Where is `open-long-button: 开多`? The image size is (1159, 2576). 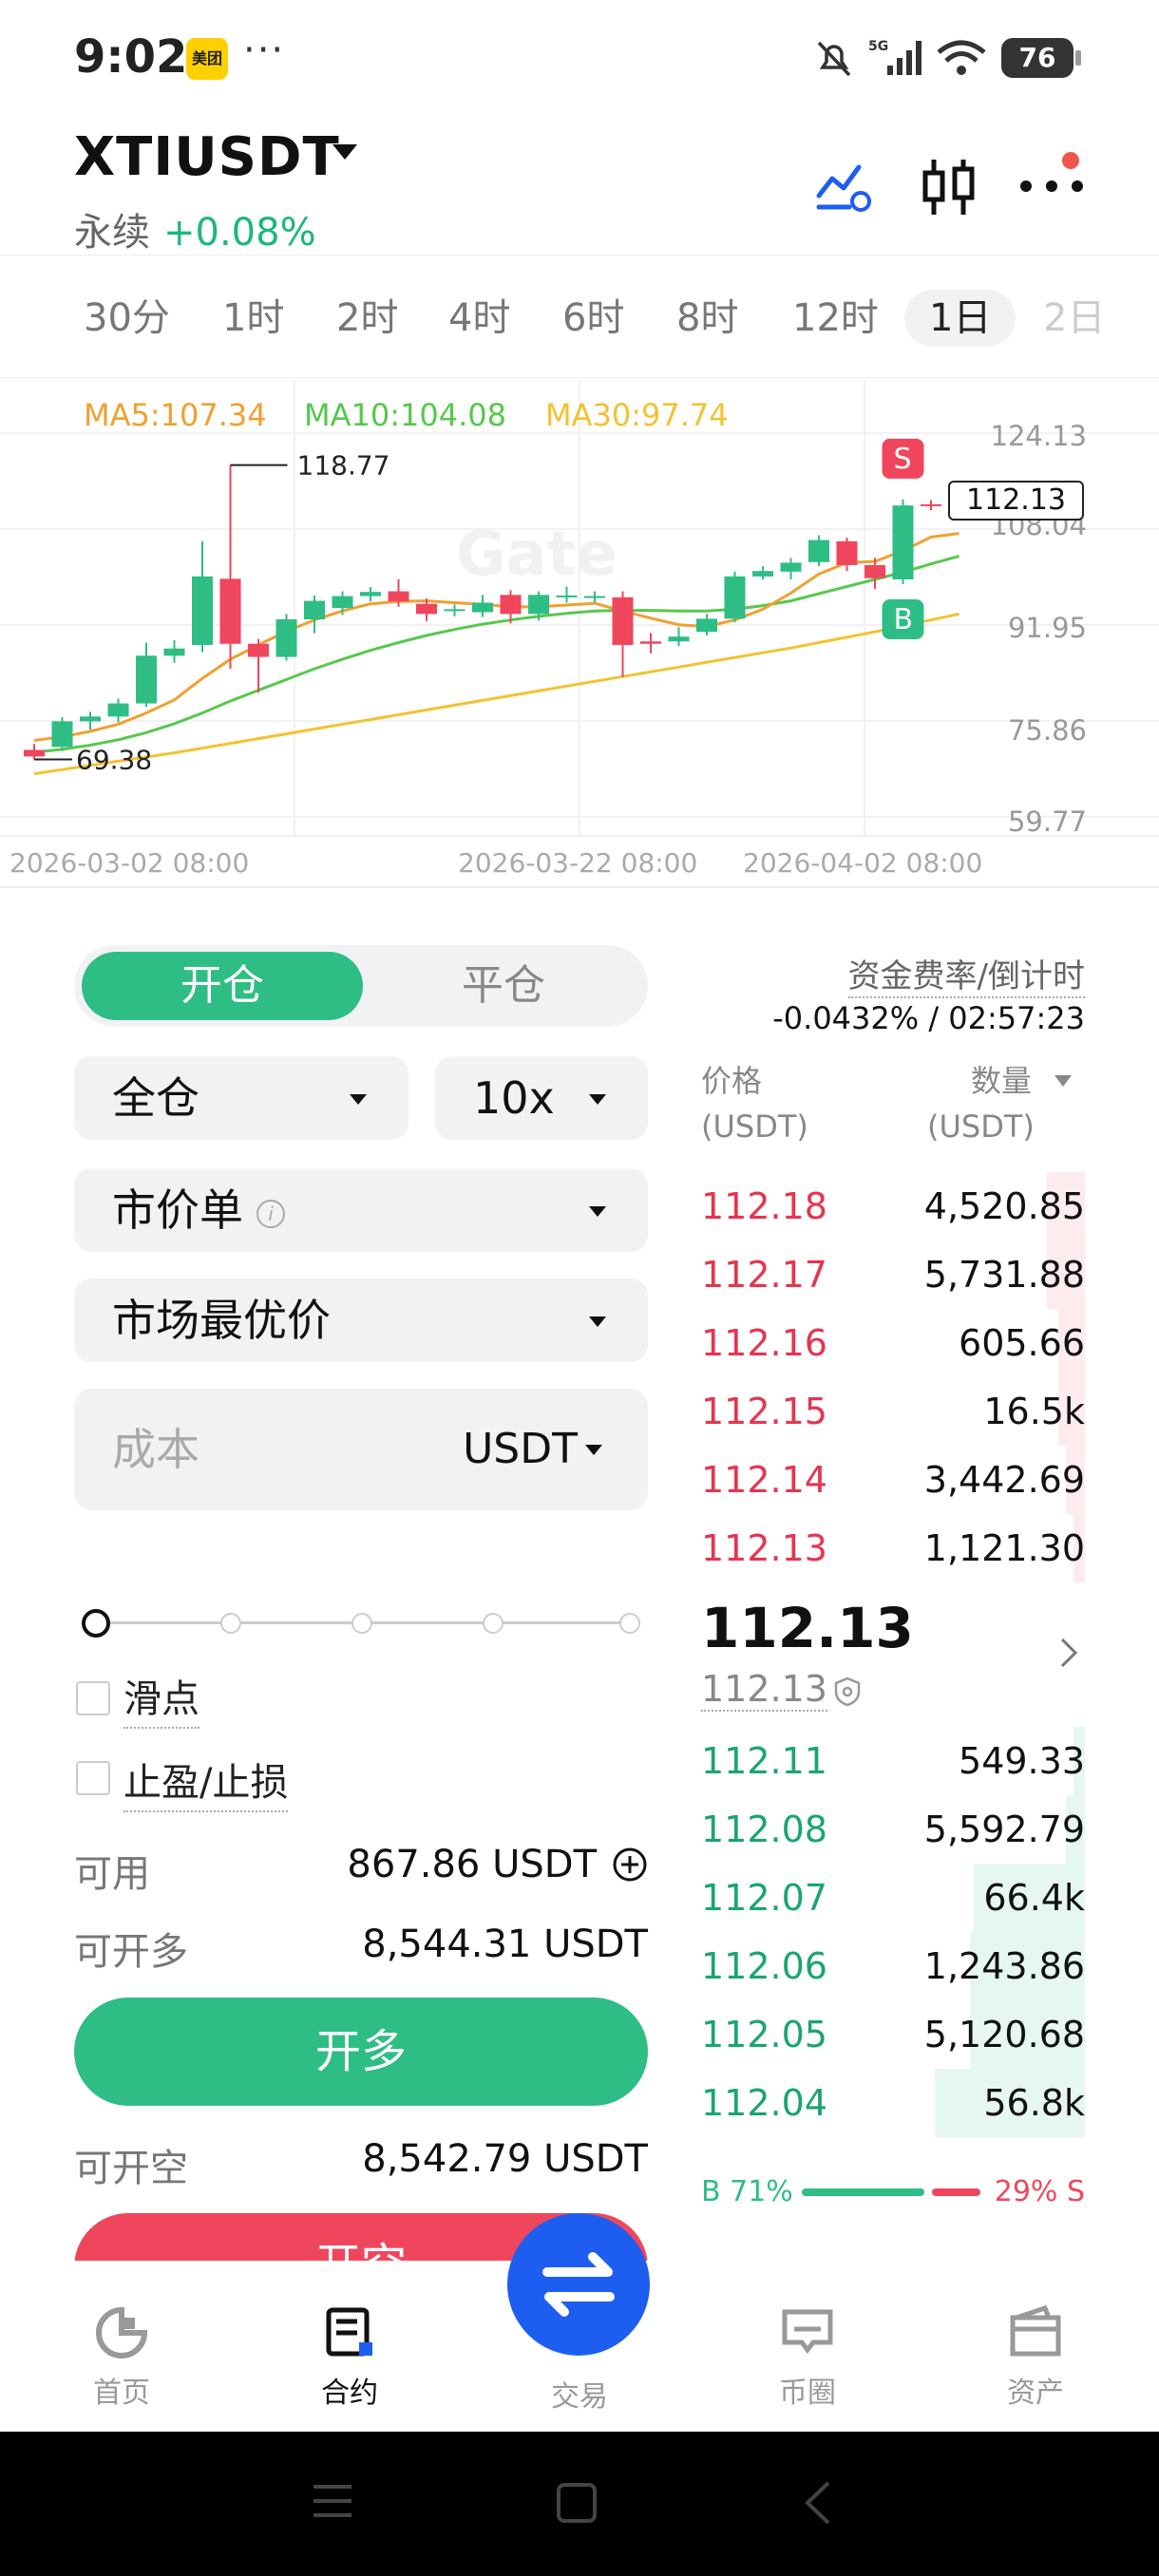 open-long-button: 开多 is located at coordinates (361, 2052).